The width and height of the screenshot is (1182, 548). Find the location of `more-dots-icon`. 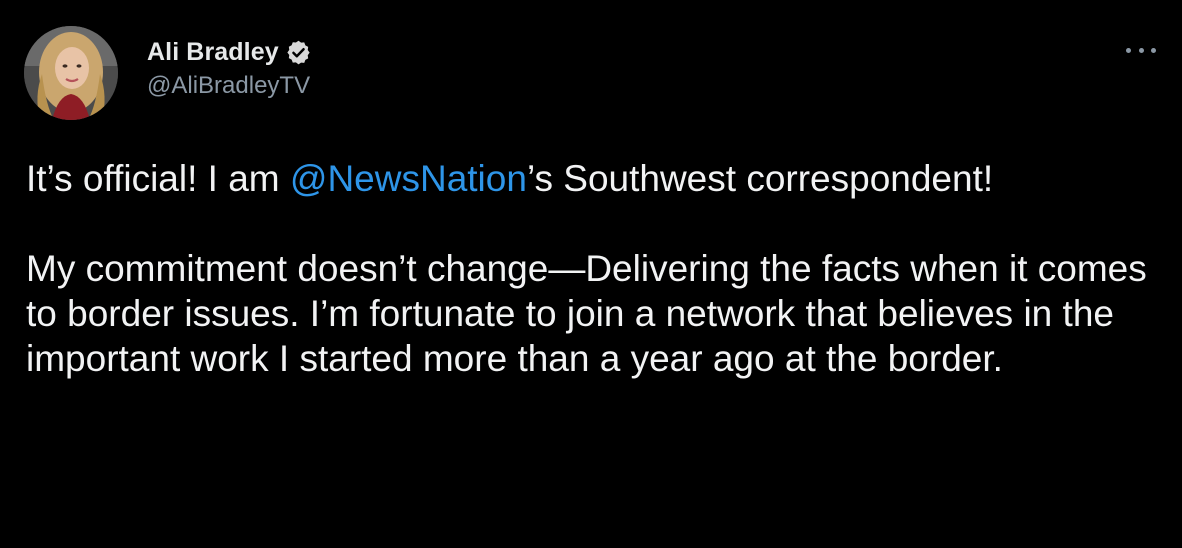

more-dots-icon is located at coordinates (1141, 50).